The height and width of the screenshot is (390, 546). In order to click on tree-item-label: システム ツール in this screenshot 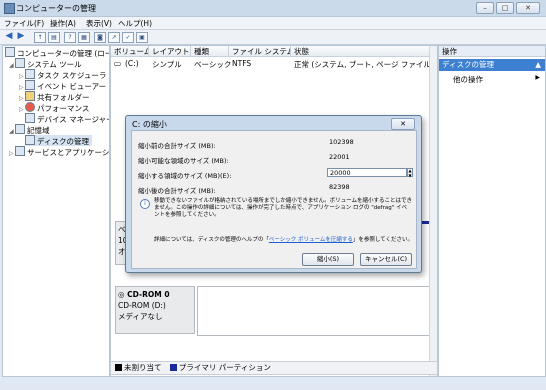, I will do `click(54, 64)`.